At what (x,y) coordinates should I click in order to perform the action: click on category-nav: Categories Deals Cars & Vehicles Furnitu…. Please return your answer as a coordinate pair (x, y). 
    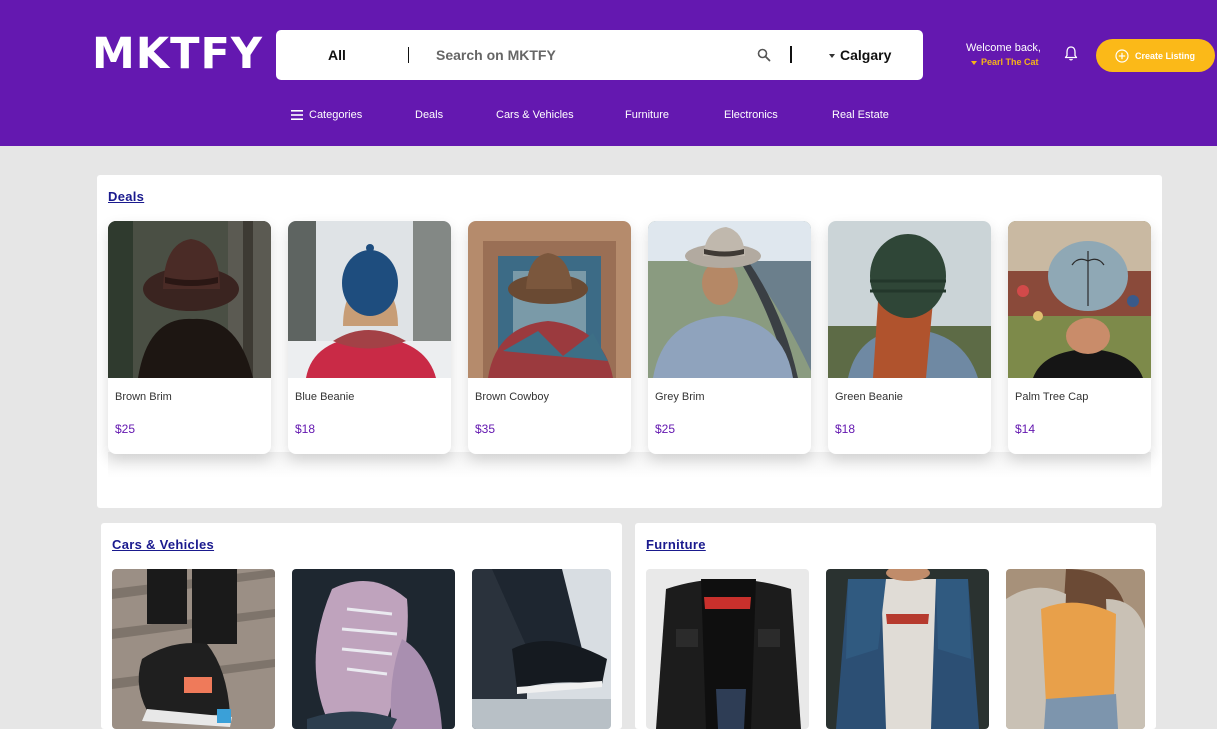
    Looking at the image, I should click on (608, 116).